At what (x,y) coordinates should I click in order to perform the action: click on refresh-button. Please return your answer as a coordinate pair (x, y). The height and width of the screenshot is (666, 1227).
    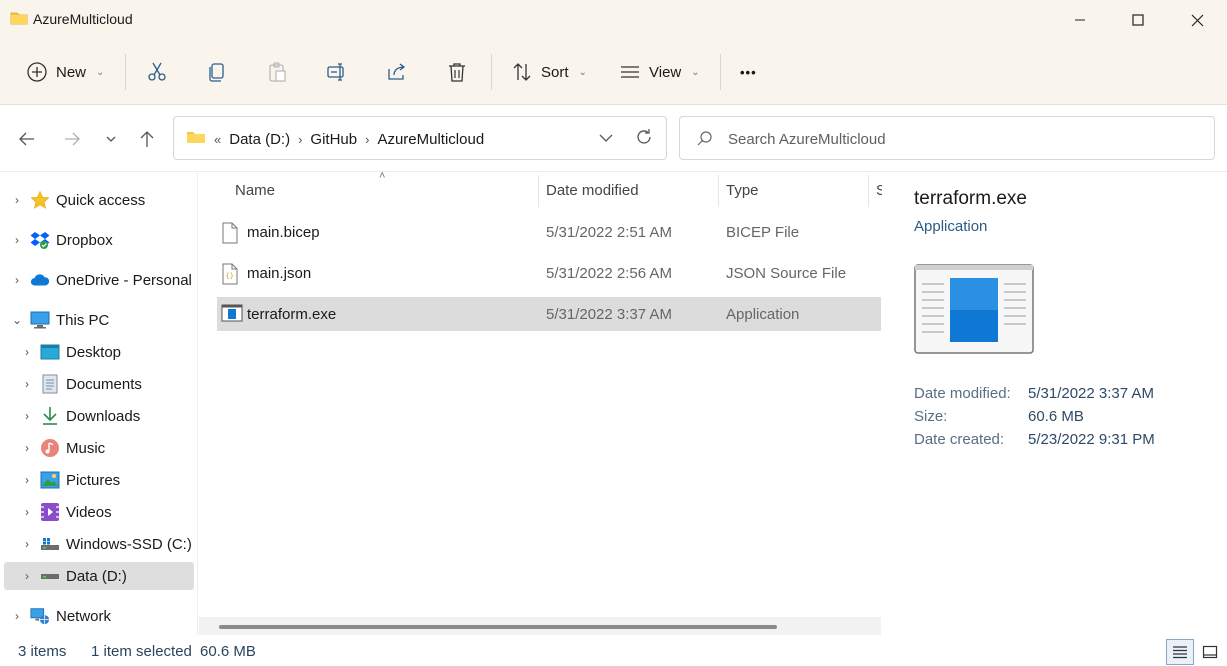
    Looking at the image, I should click on (644, 138).